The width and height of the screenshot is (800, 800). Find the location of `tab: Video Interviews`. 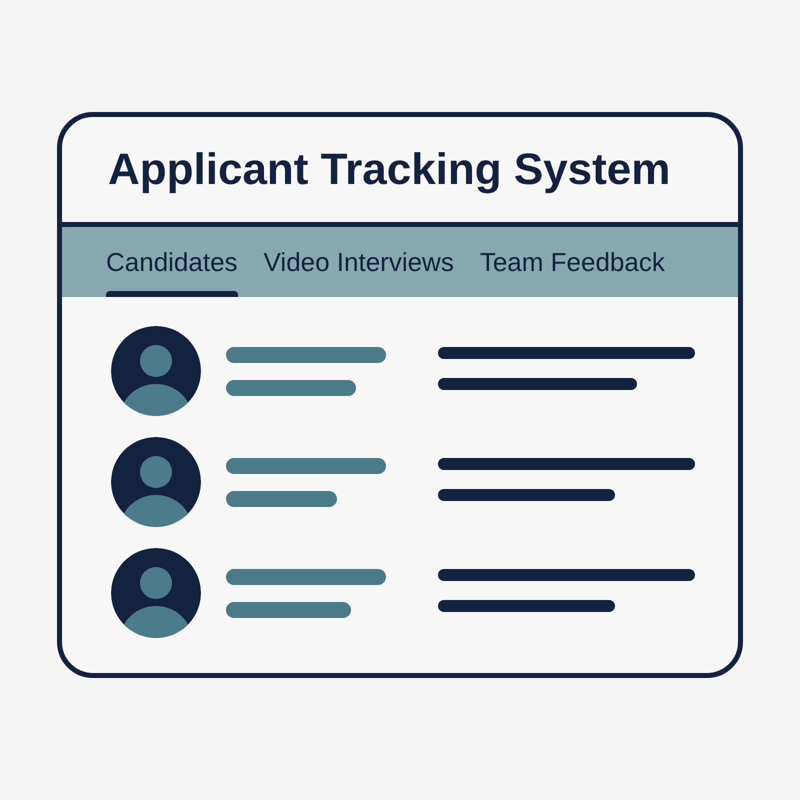

tab: Video Interviews is located at coordinates (359, 262).